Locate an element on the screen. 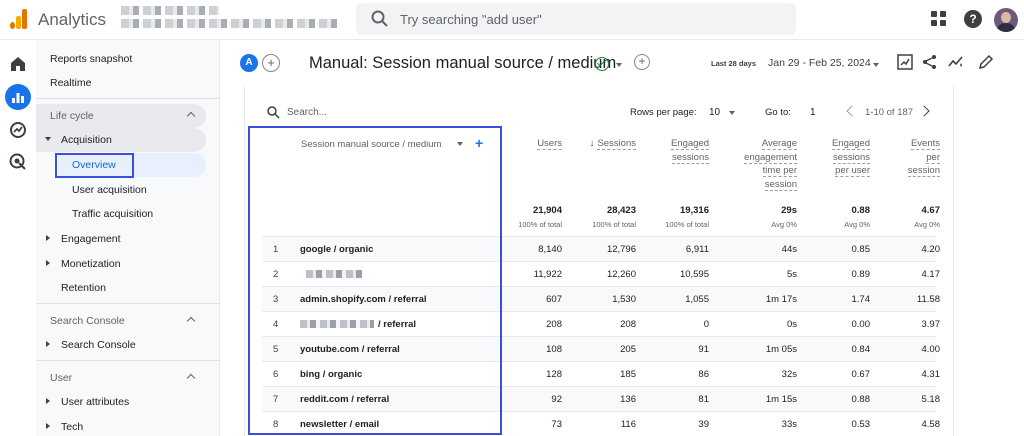  insights-icon is located at coordinates (956, 62).